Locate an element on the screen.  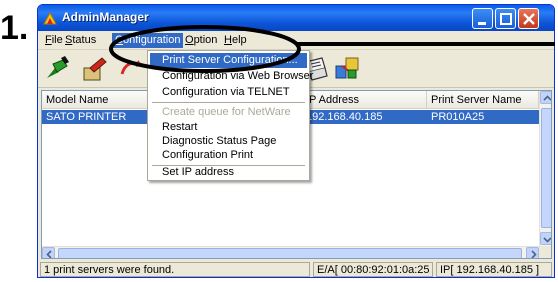
menu-help: Help is located at coordinates (235, 40).